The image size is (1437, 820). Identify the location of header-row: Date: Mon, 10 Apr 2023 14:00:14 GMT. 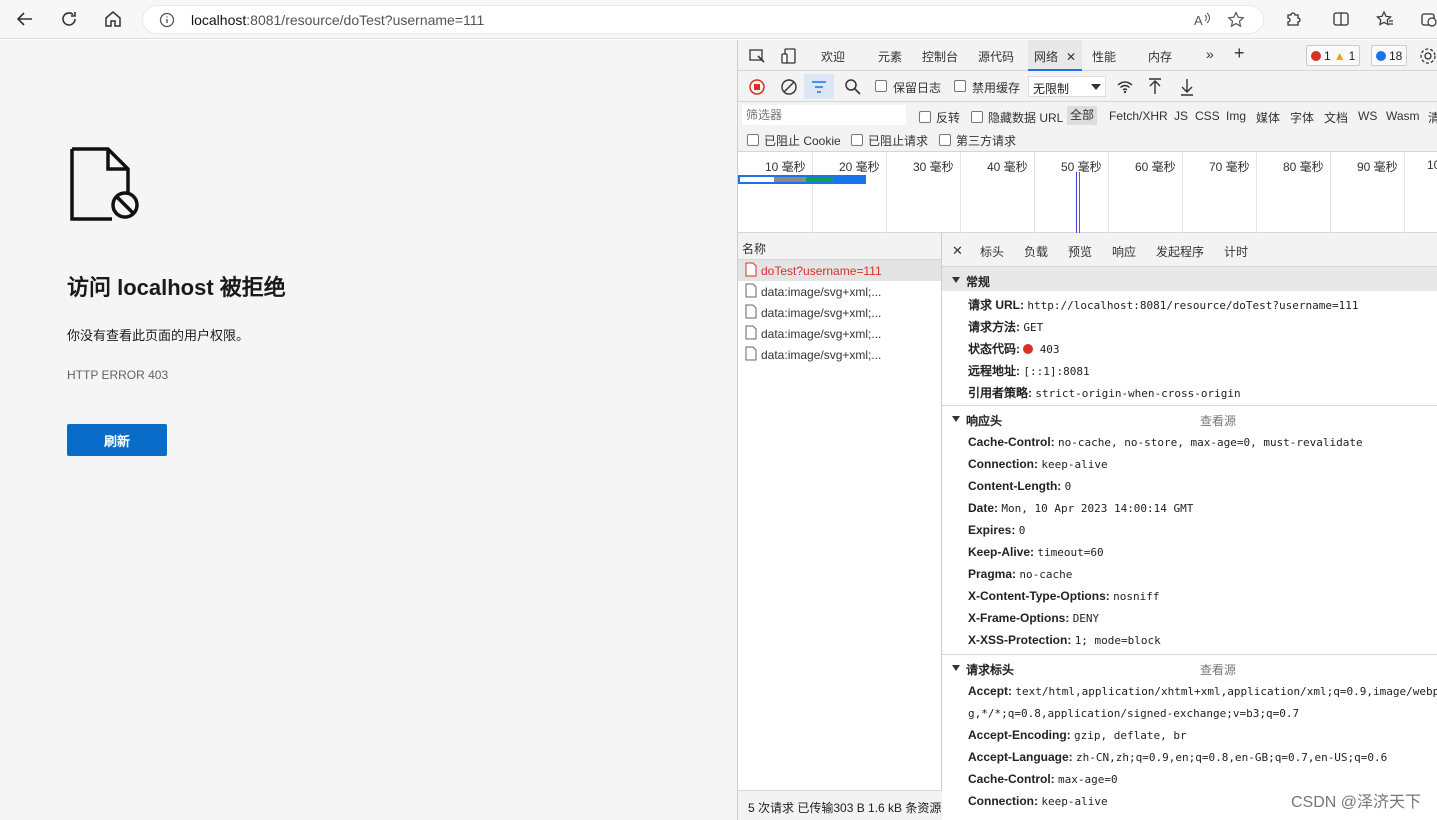
(1081, 508).